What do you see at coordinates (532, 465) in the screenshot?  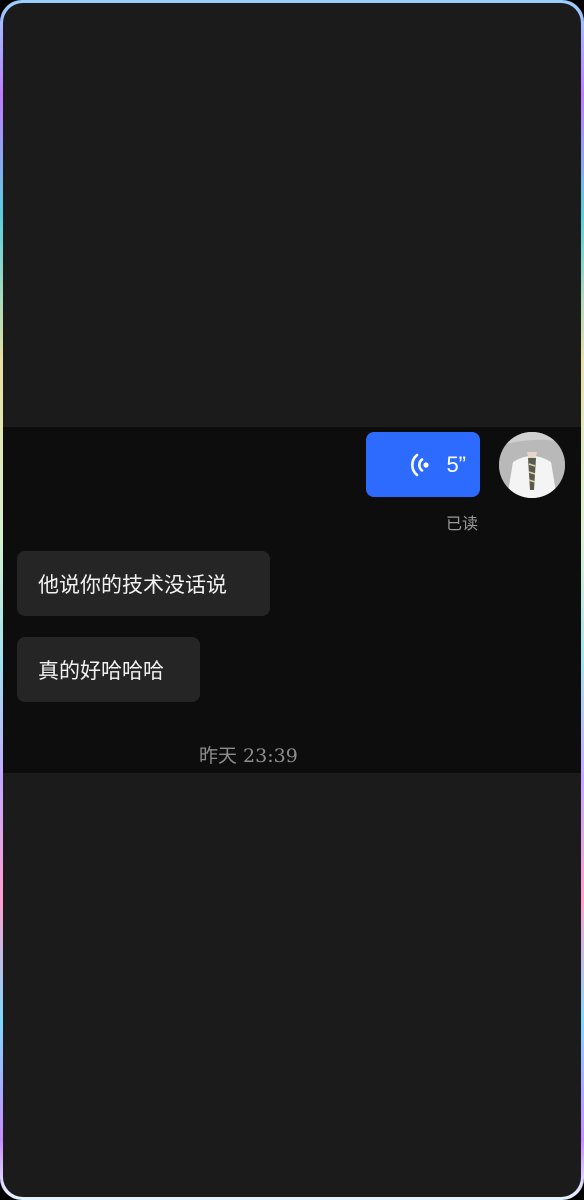 I see `avatar` at bounding box center [532, 465].